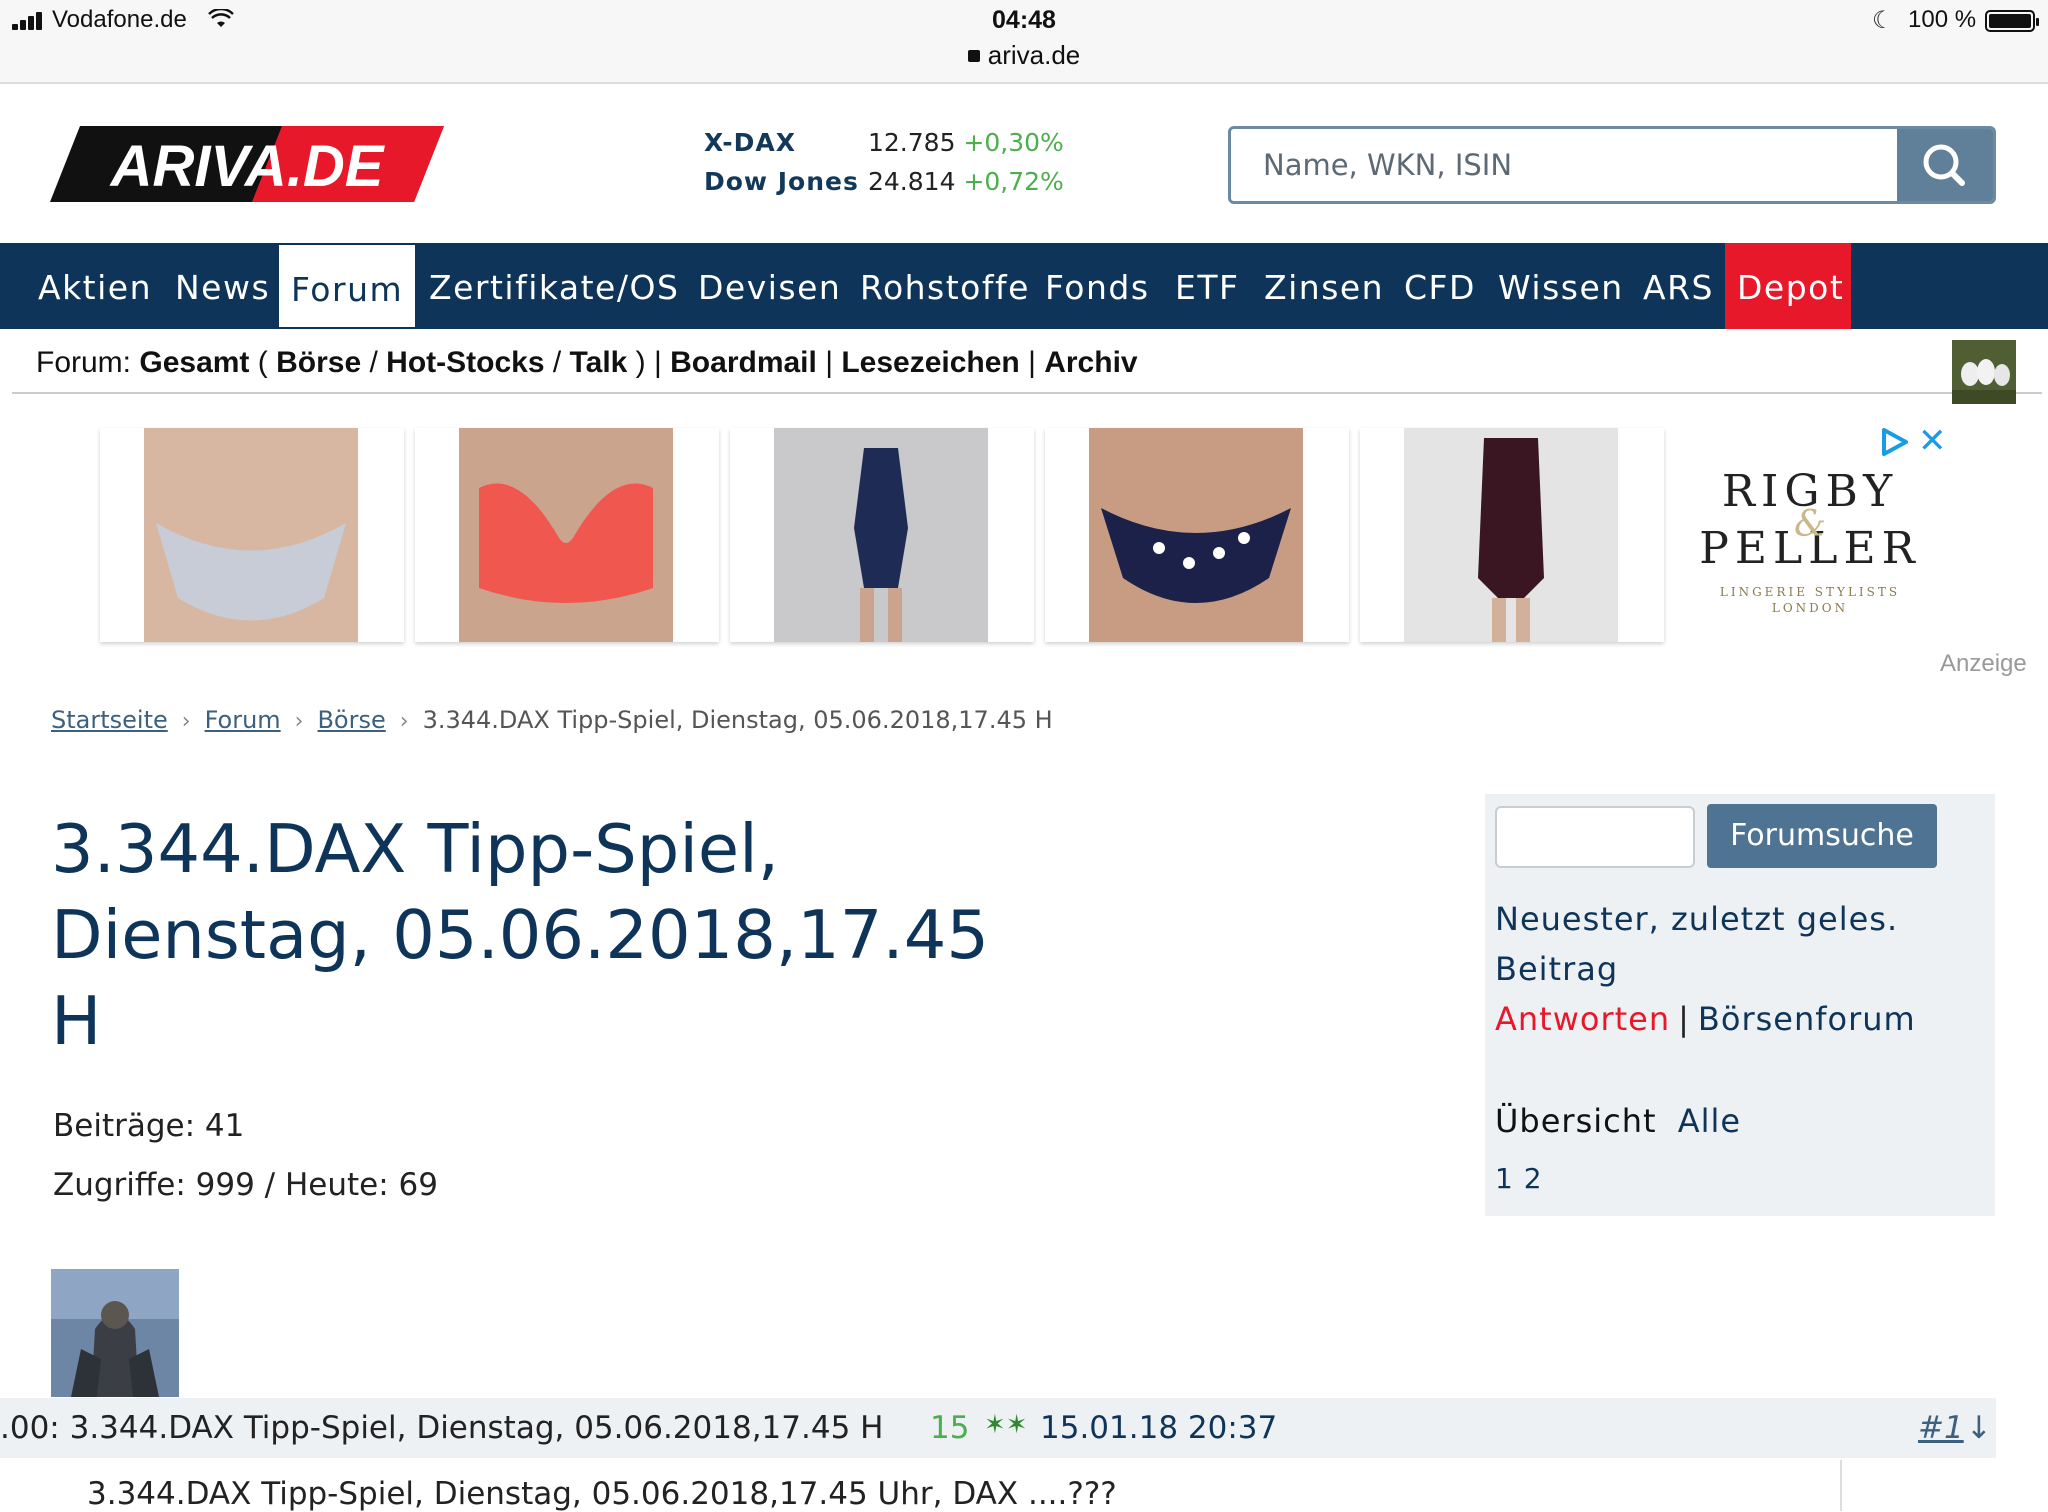 Image resolution: width=2048 pixels, height=1512 pixels. I want to click on search-input, so click(1565, 165).